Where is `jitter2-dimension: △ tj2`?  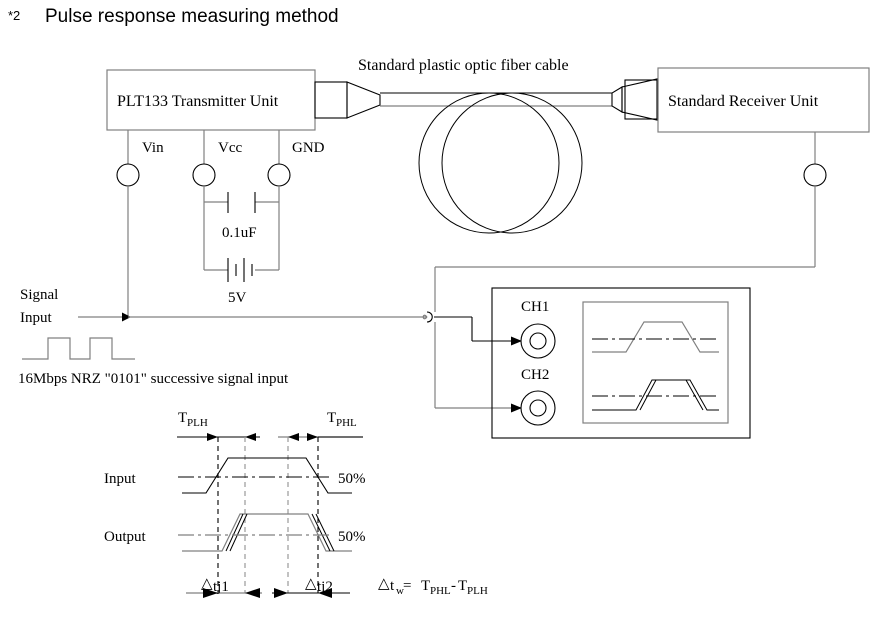
jitter2-dimension: △ tj2 is located at coordinates (311, 587).